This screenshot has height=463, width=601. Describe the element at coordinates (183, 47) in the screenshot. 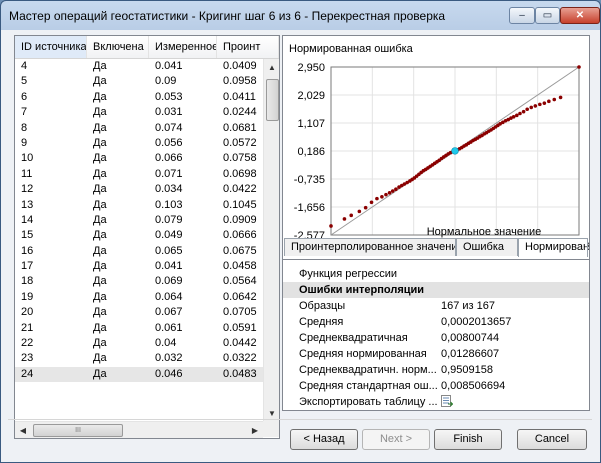

I see `column-header-measured: Измеренное` at that location.